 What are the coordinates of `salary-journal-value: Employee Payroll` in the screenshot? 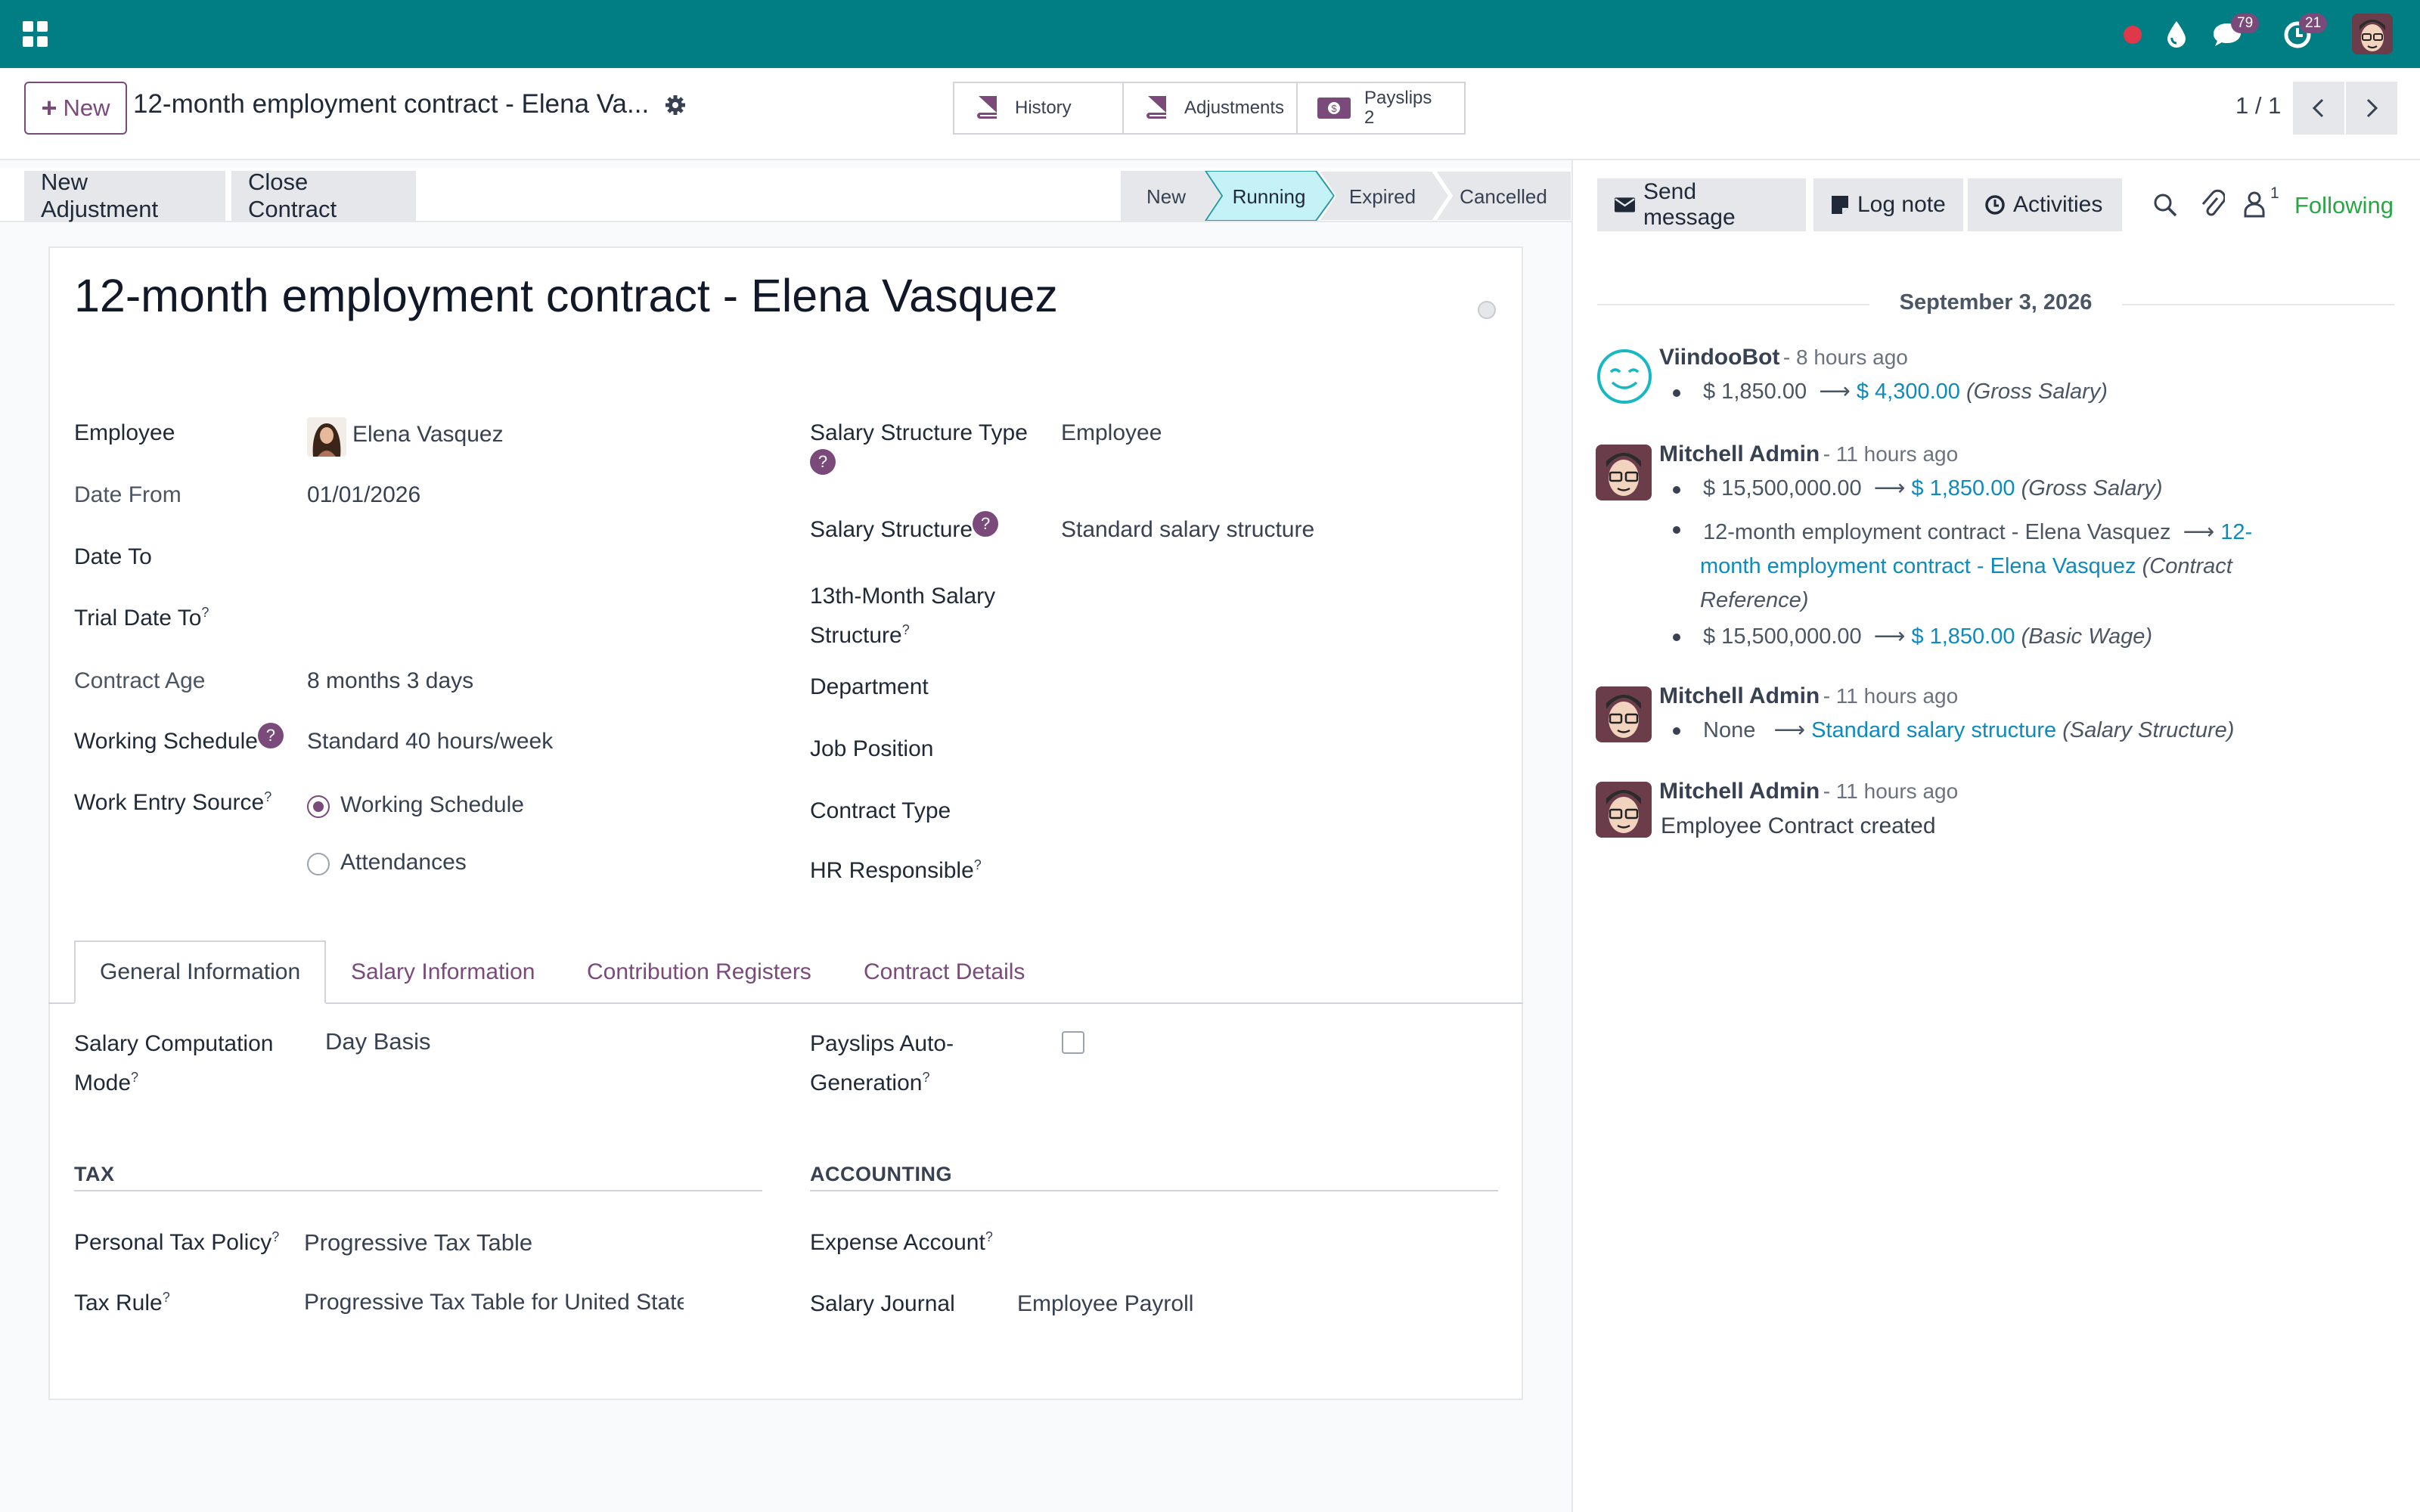 It's located at (1105, 1304).